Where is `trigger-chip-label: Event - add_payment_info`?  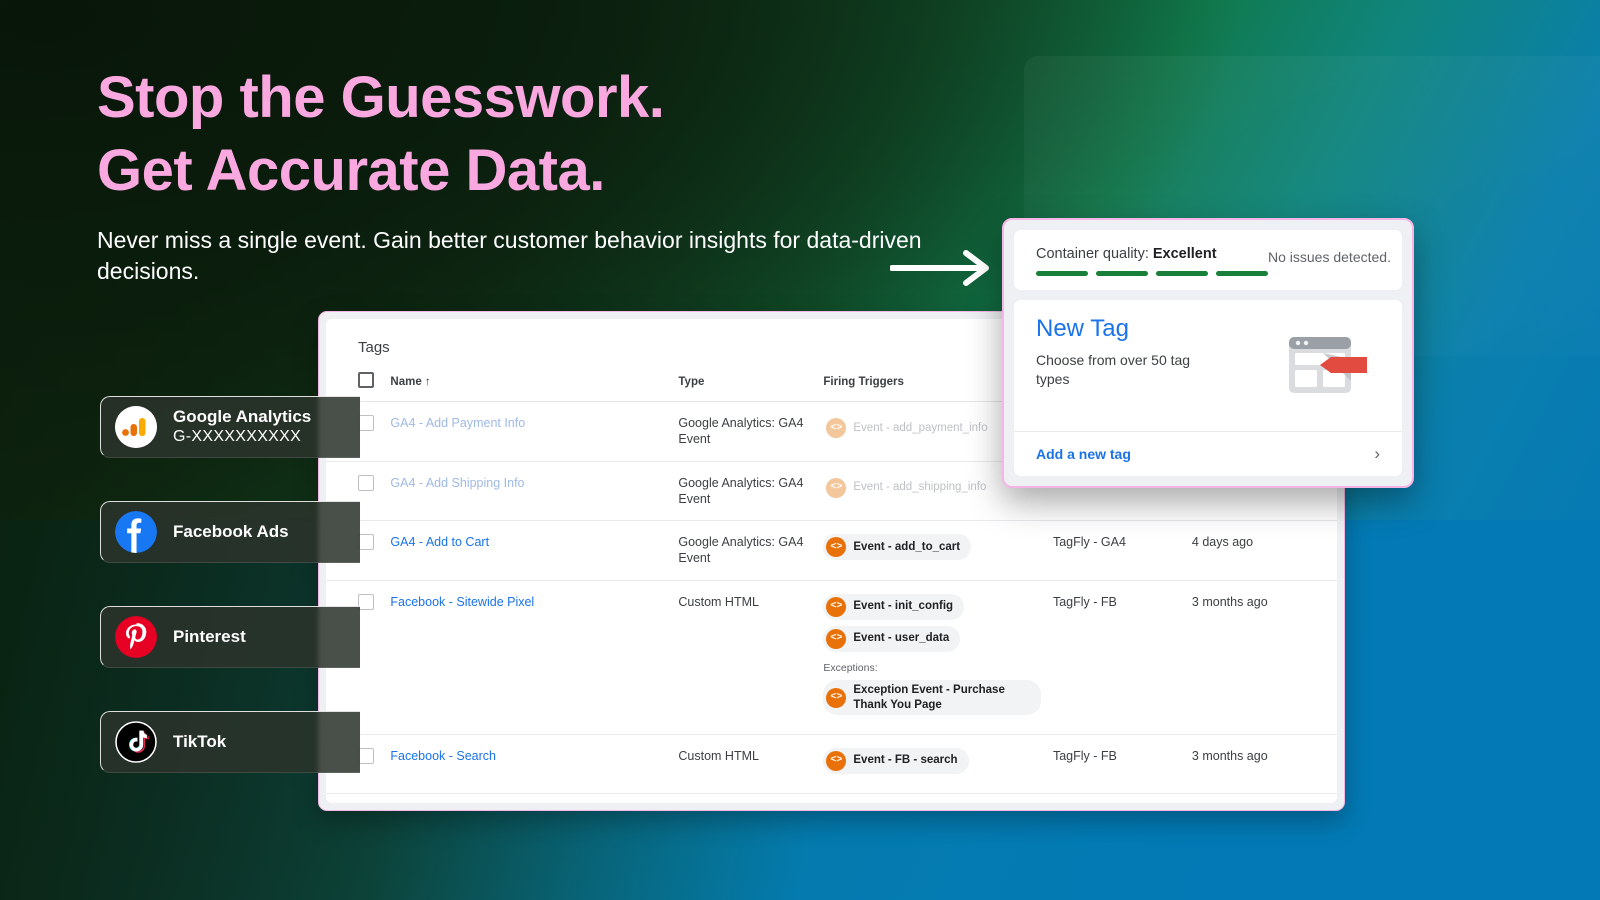 trigger-chip-label: Event - add_payment_info is located at coordinates (920, 427).